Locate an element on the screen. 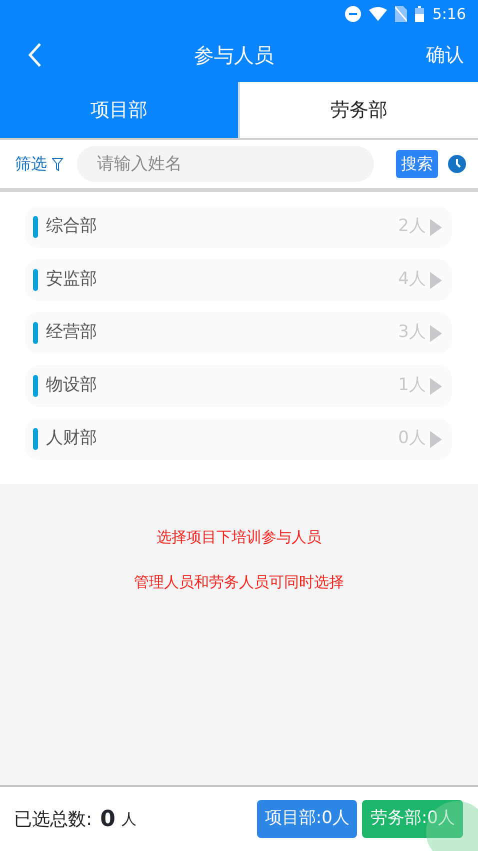 This screenshot has width=478, height=851. search-field: 请输入姓名 is located at coordinates (225, 164).